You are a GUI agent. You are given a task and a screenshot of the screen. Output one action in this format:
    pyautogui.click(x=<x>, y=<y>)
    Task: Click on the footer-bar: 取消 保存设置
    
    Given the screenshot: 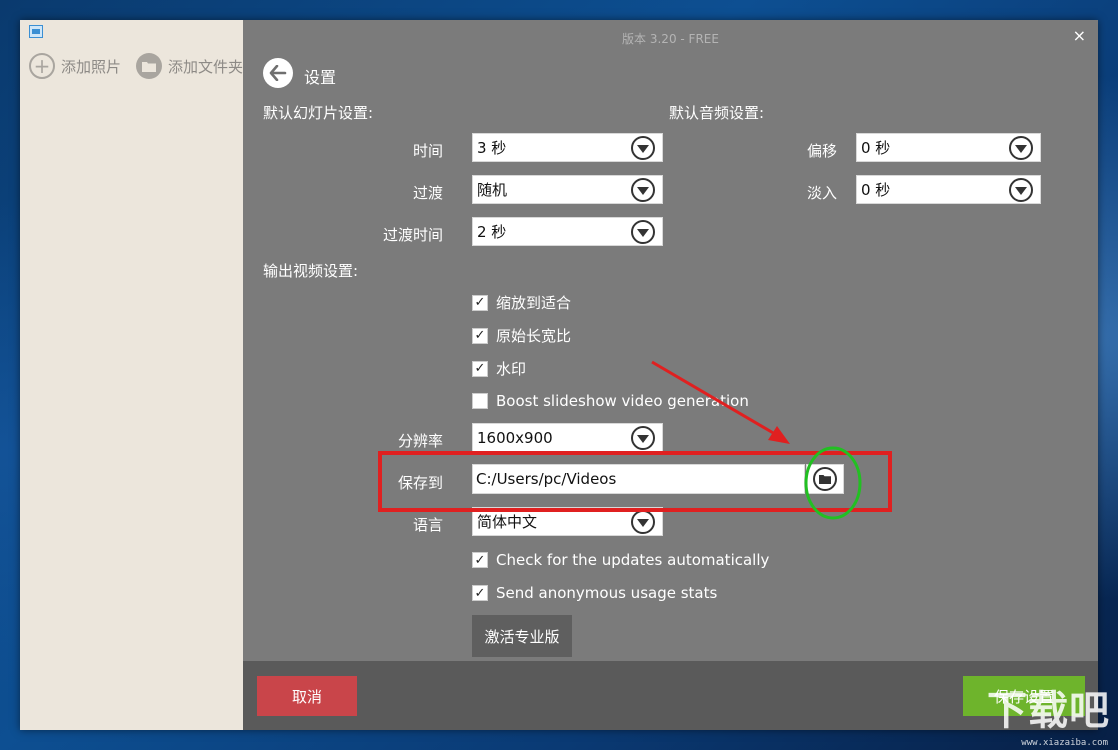 What is the action you would take?
    pyautogui.click(x=670, y=695)
    